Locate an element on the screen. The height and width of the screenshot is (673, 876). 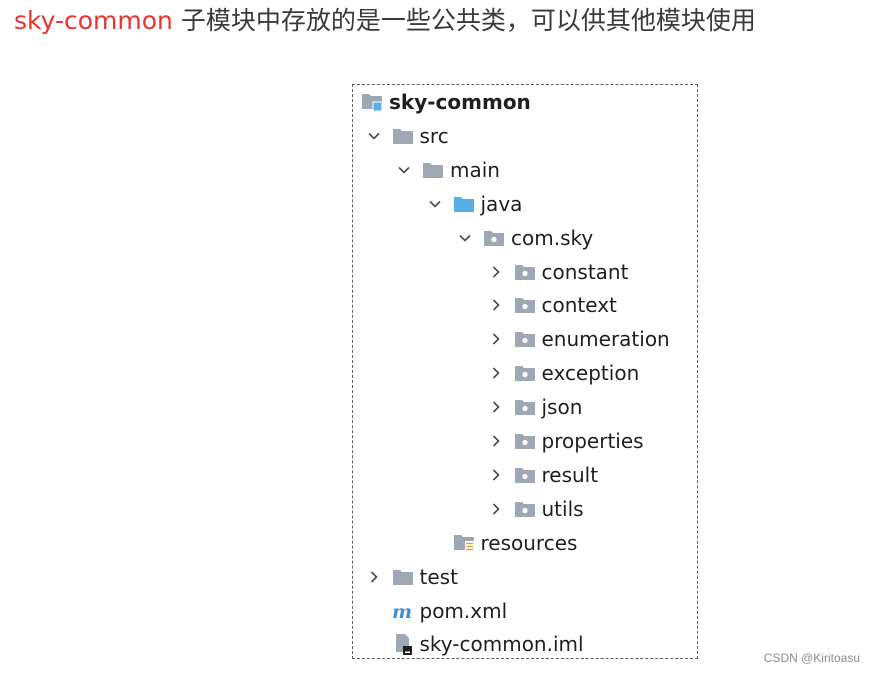
tree-item-enumeration: enumeration is located at coordinates (578, 339).